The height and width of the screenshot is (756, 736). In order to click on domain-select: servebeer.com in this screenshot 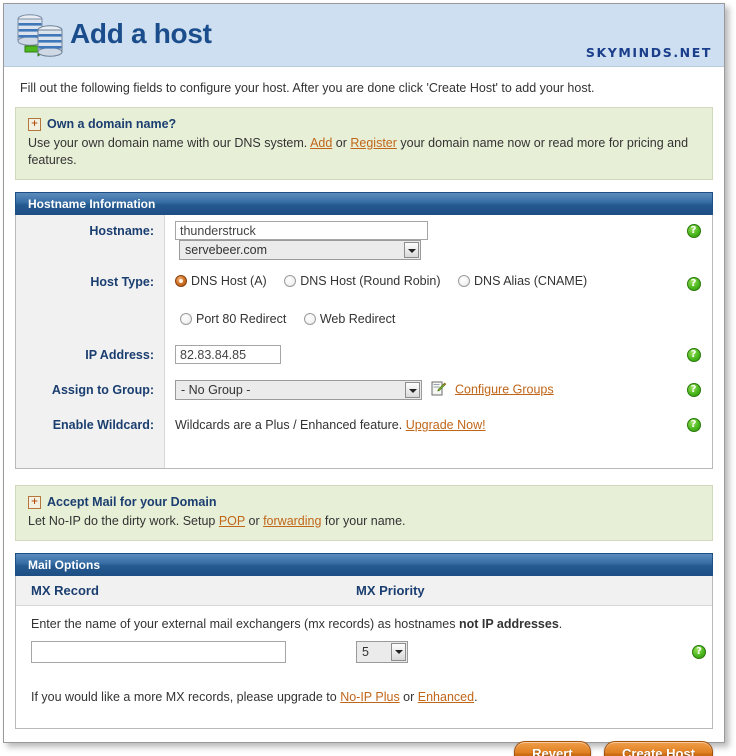, I will do `click(300, 250)`.